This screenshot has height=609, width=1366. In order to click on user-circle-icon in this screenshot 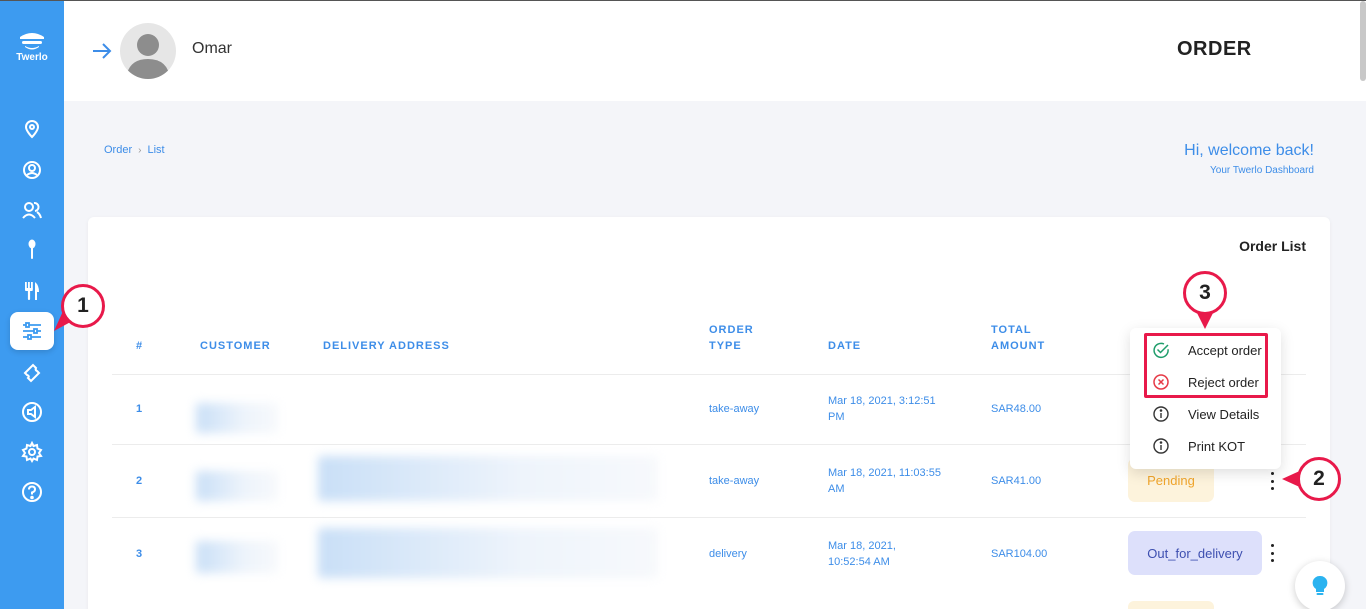, I will do `click(32, 170)`.